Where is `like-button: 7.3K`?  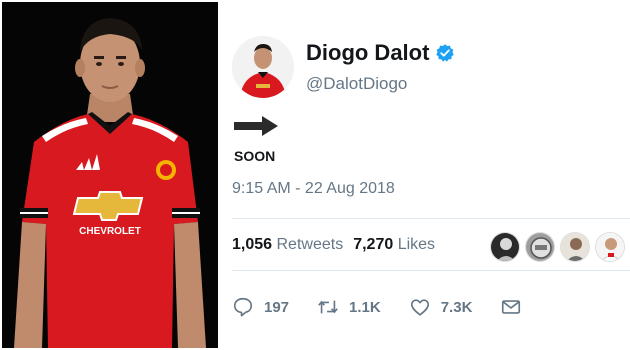 like-button: 7.3K is located at coordinates (441, 307).